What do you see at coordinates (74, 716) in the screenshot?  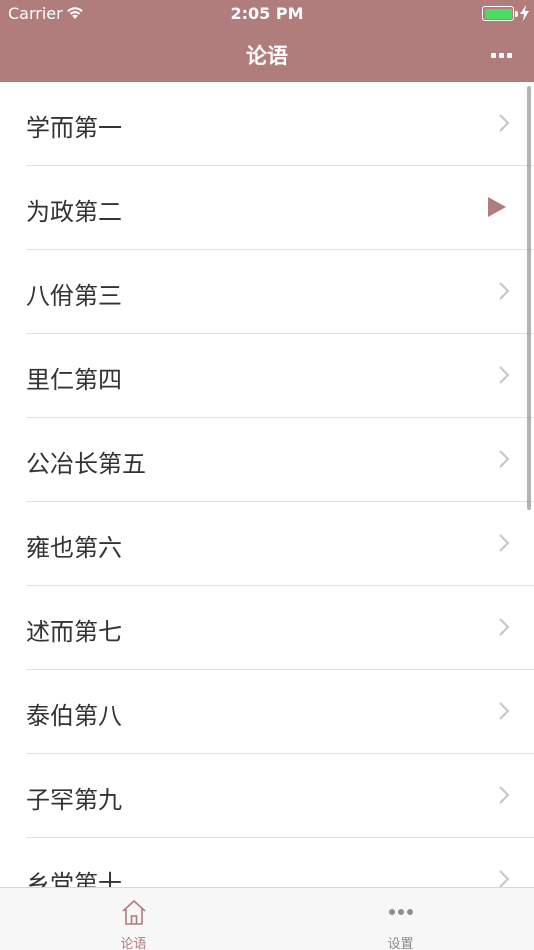 I see `chapter-label: 泰伯第八` at bounding box center [74, 716].